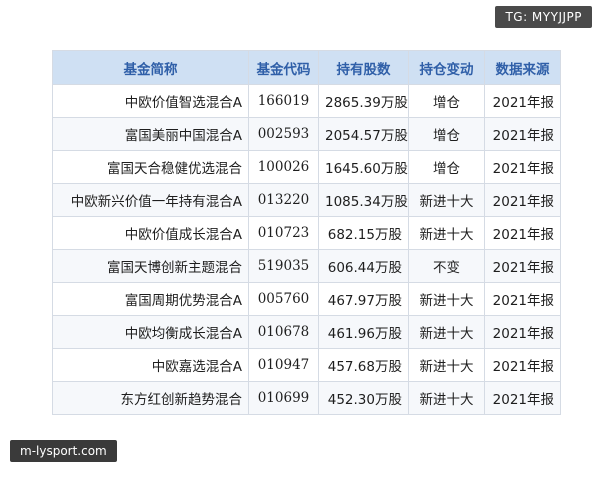 This screenshot has height=480, width=600. What do you see at coordinates (63, 451) in the screenshot?
I see `site-watermark: m-lysport.com` at bounding box center [63, 451].